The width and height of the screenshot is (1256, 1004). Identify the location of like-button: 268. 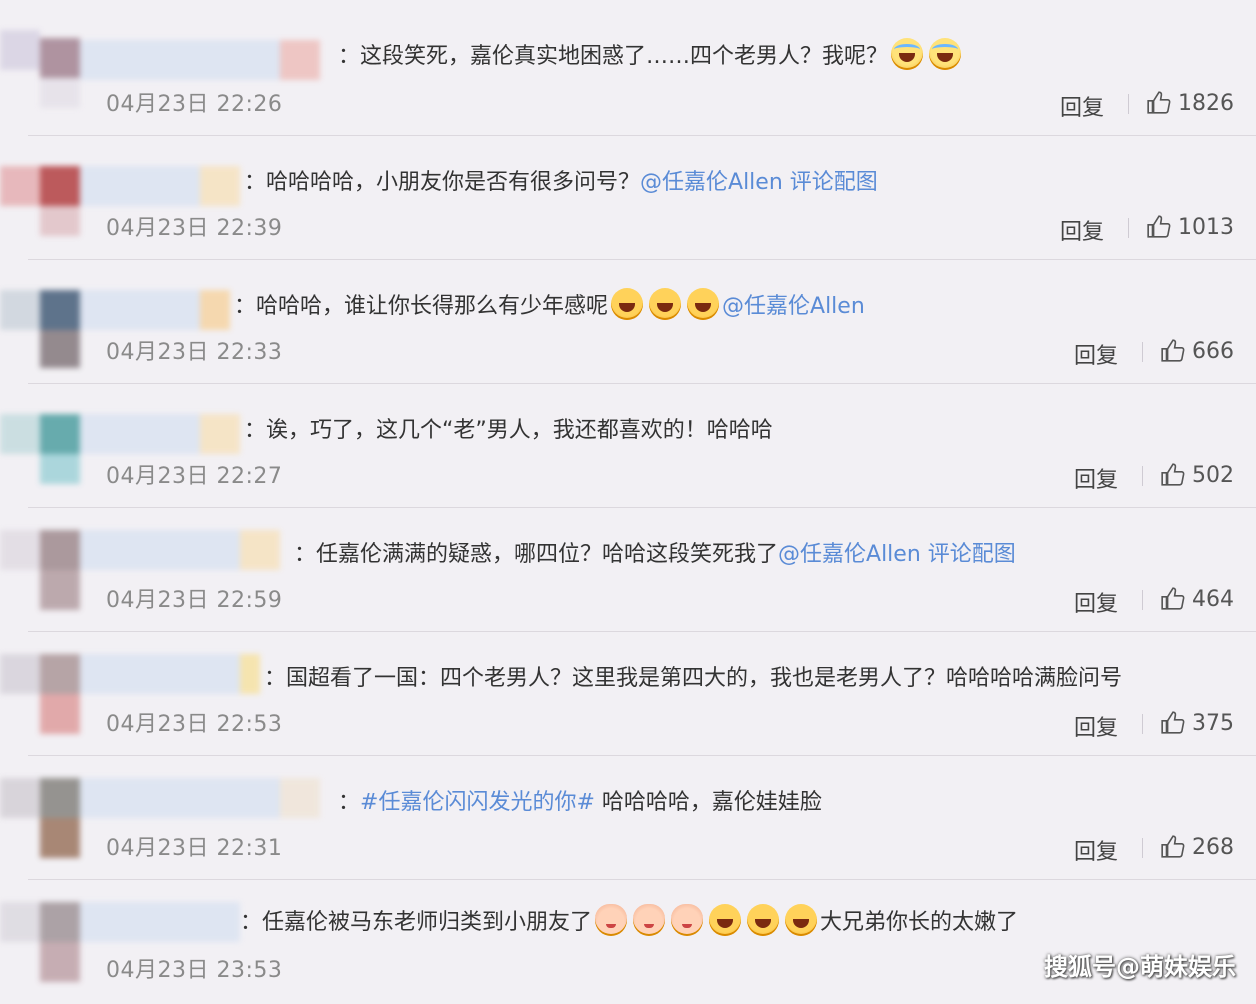
(1197, 847).